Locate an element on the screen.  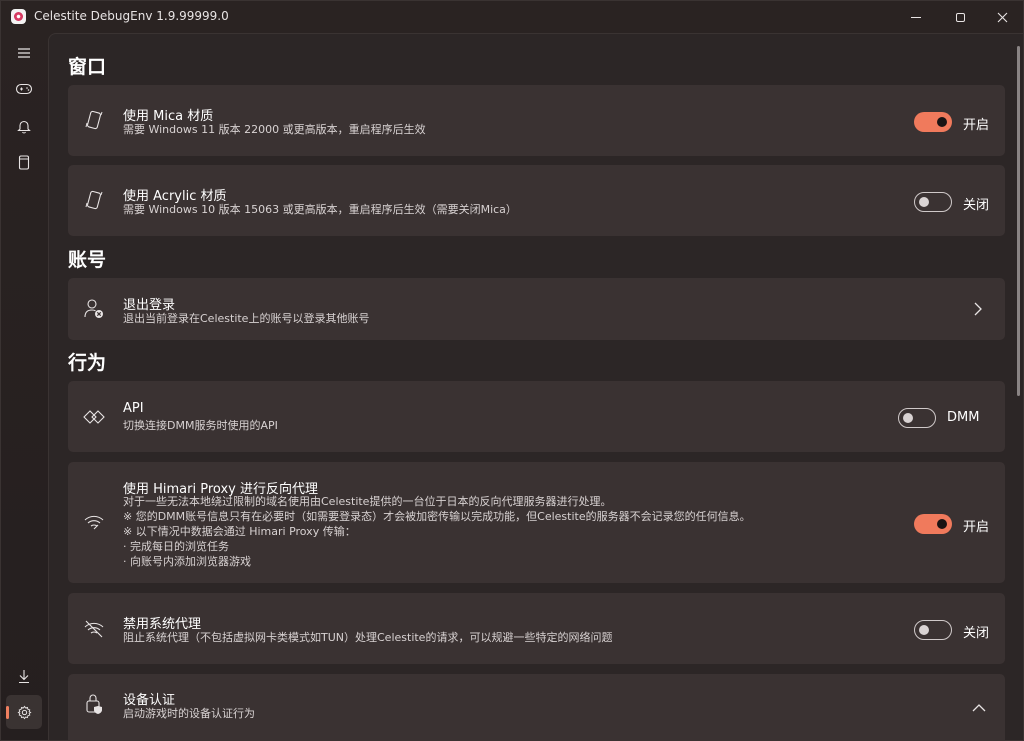
logout-user-icon is located at coordinates (94, 309).